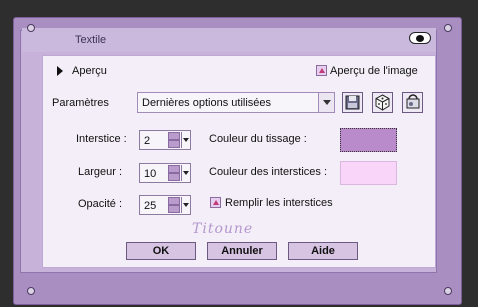 The image size is (478, 307). Describe the element at coordinates (150, 206) in the screenshot. I see `opacite-value: 25` at that location.